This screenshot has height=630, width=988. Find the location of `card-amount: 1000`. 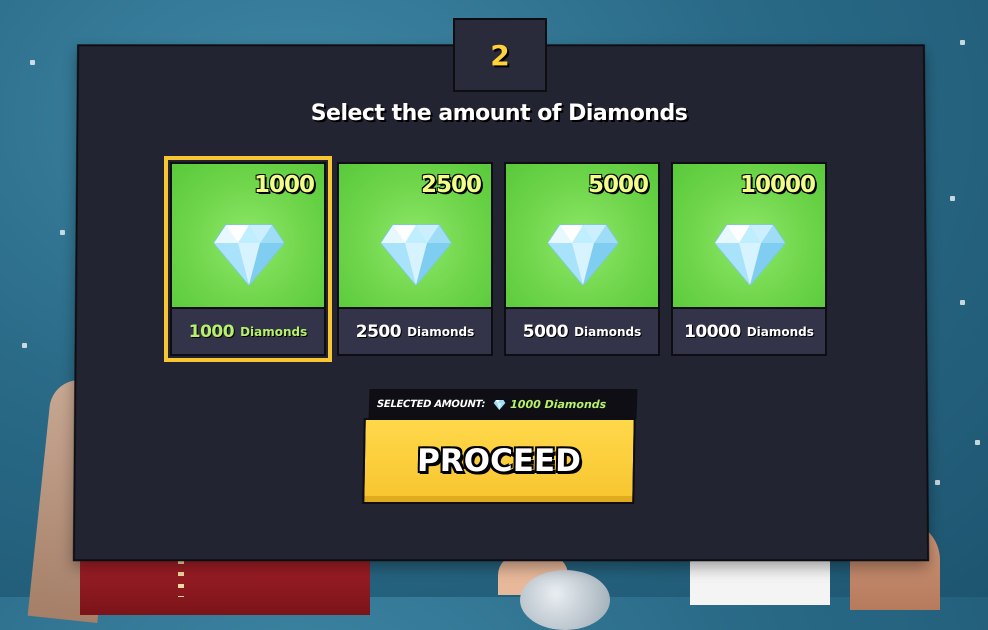

card-amount: 1000 is located at coordinates (284, 185).